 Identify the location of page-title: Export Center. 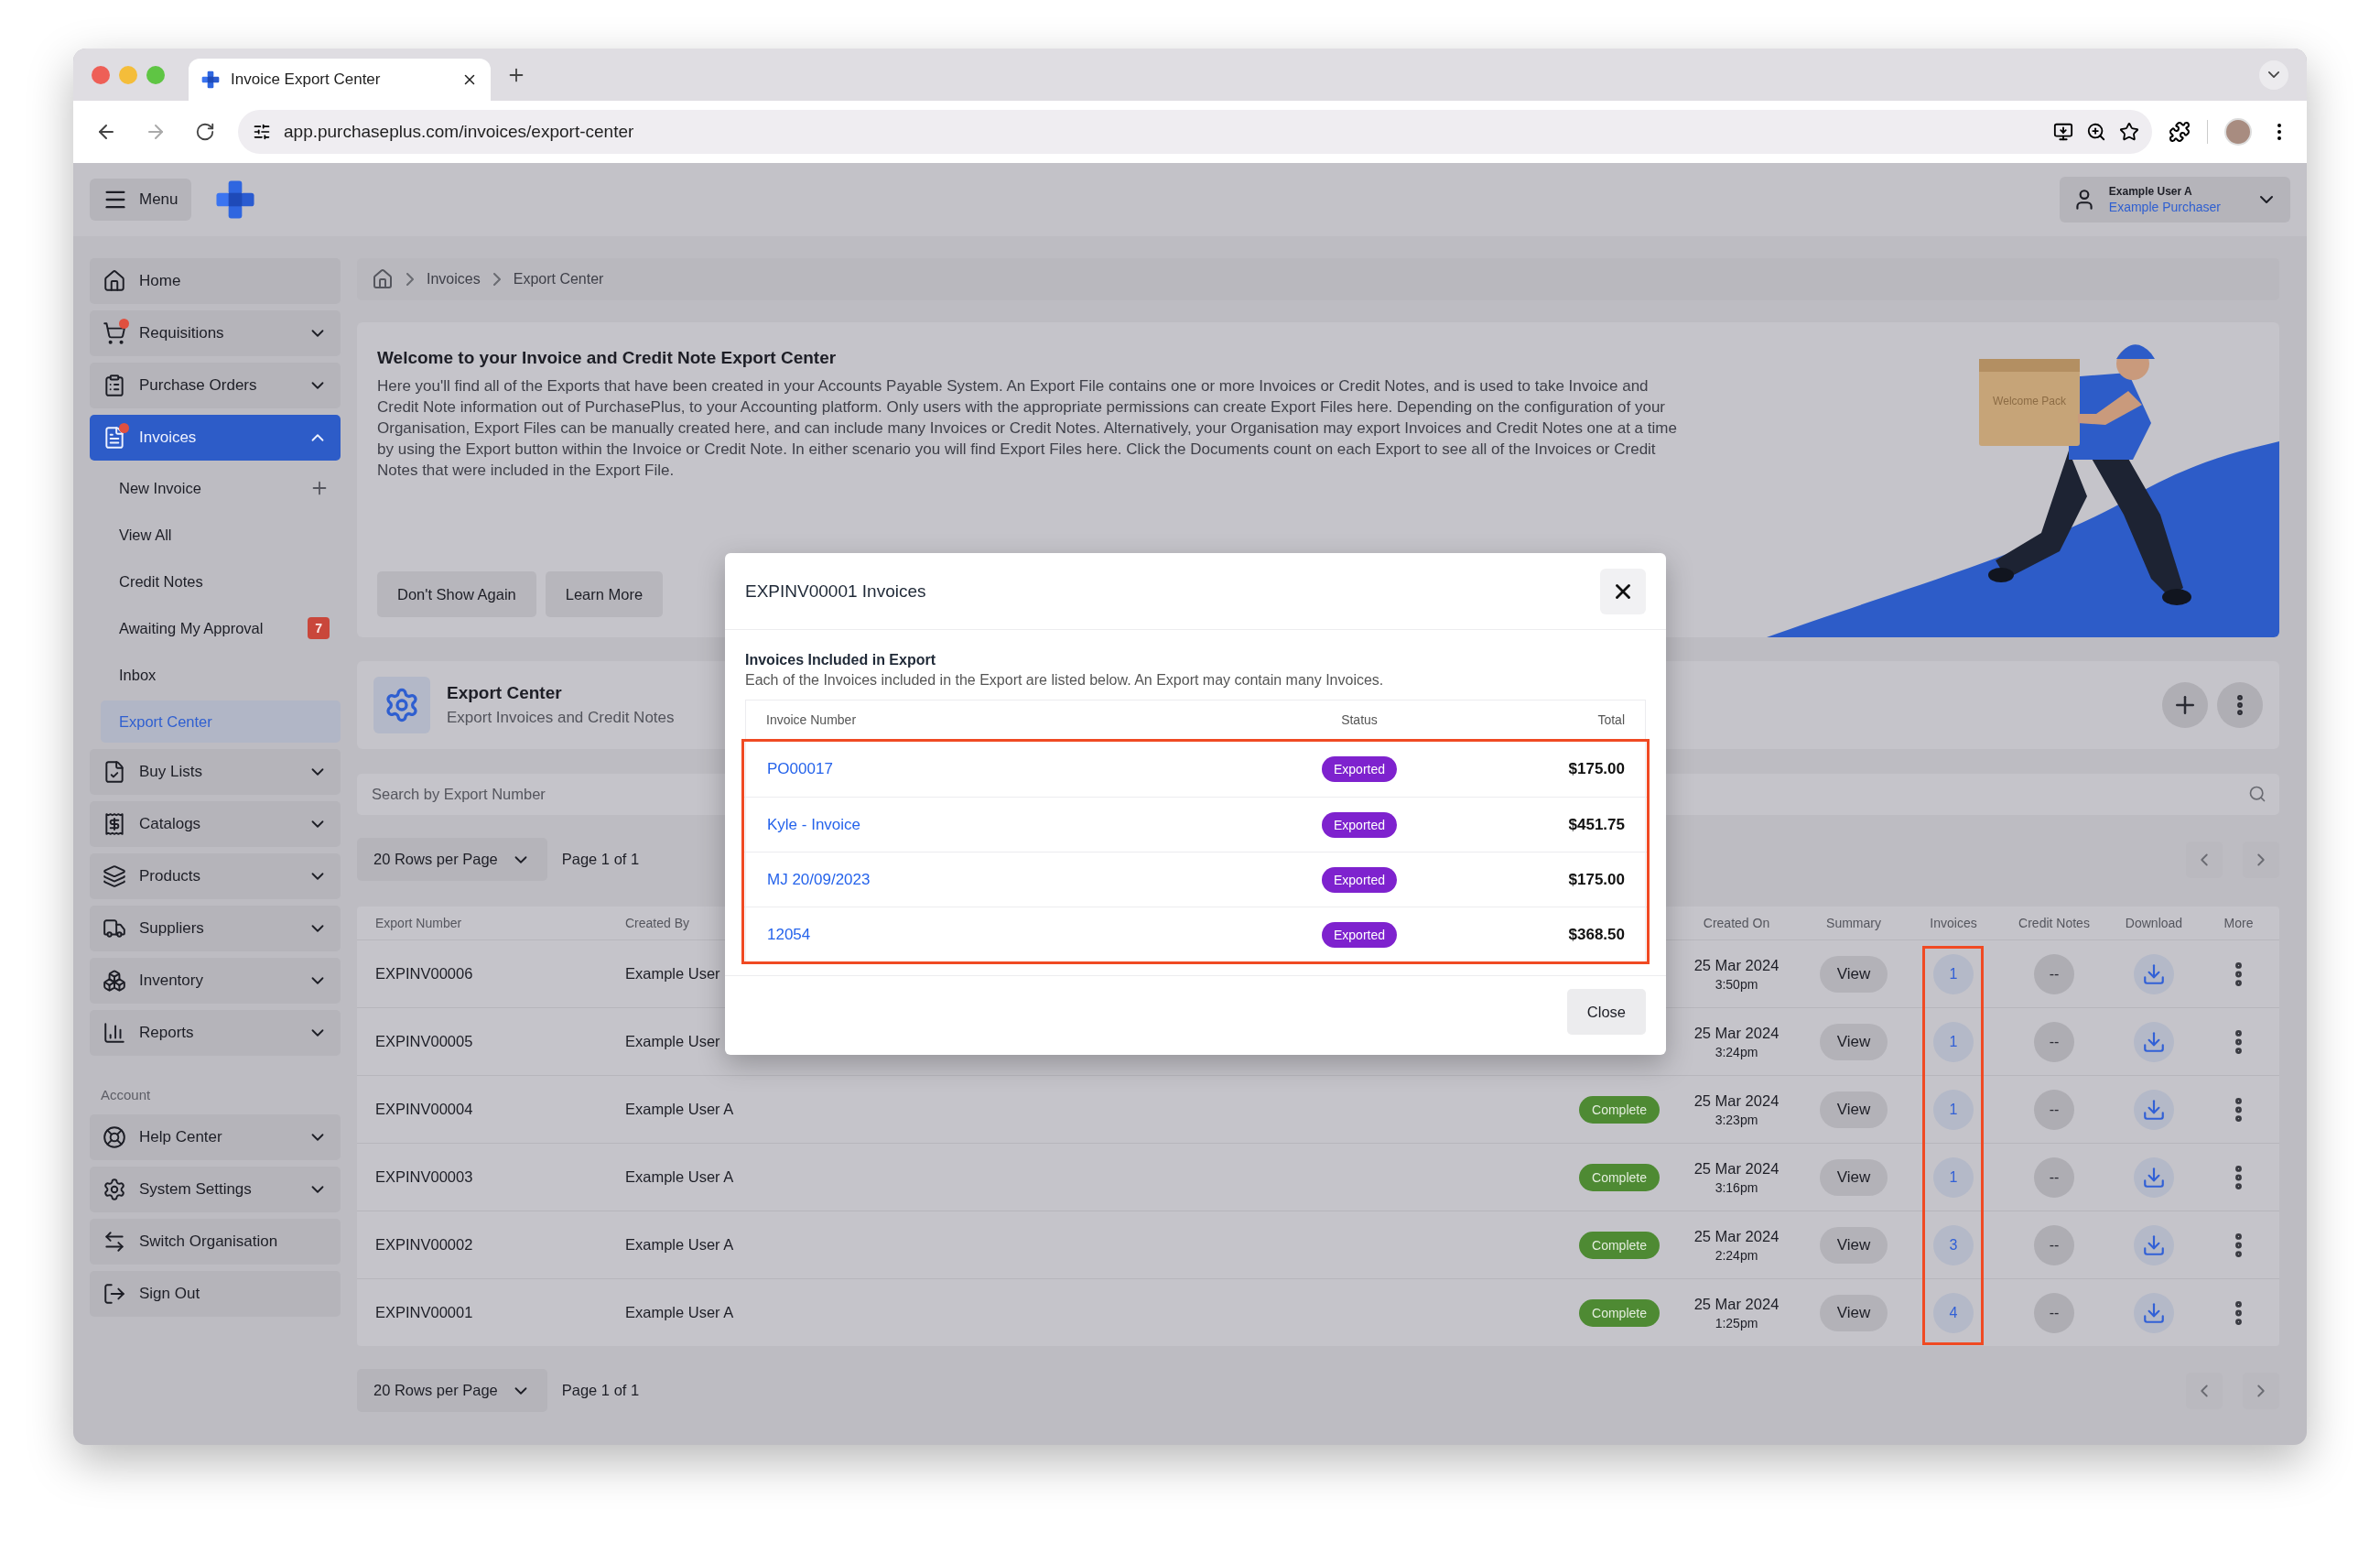
(505, 693).